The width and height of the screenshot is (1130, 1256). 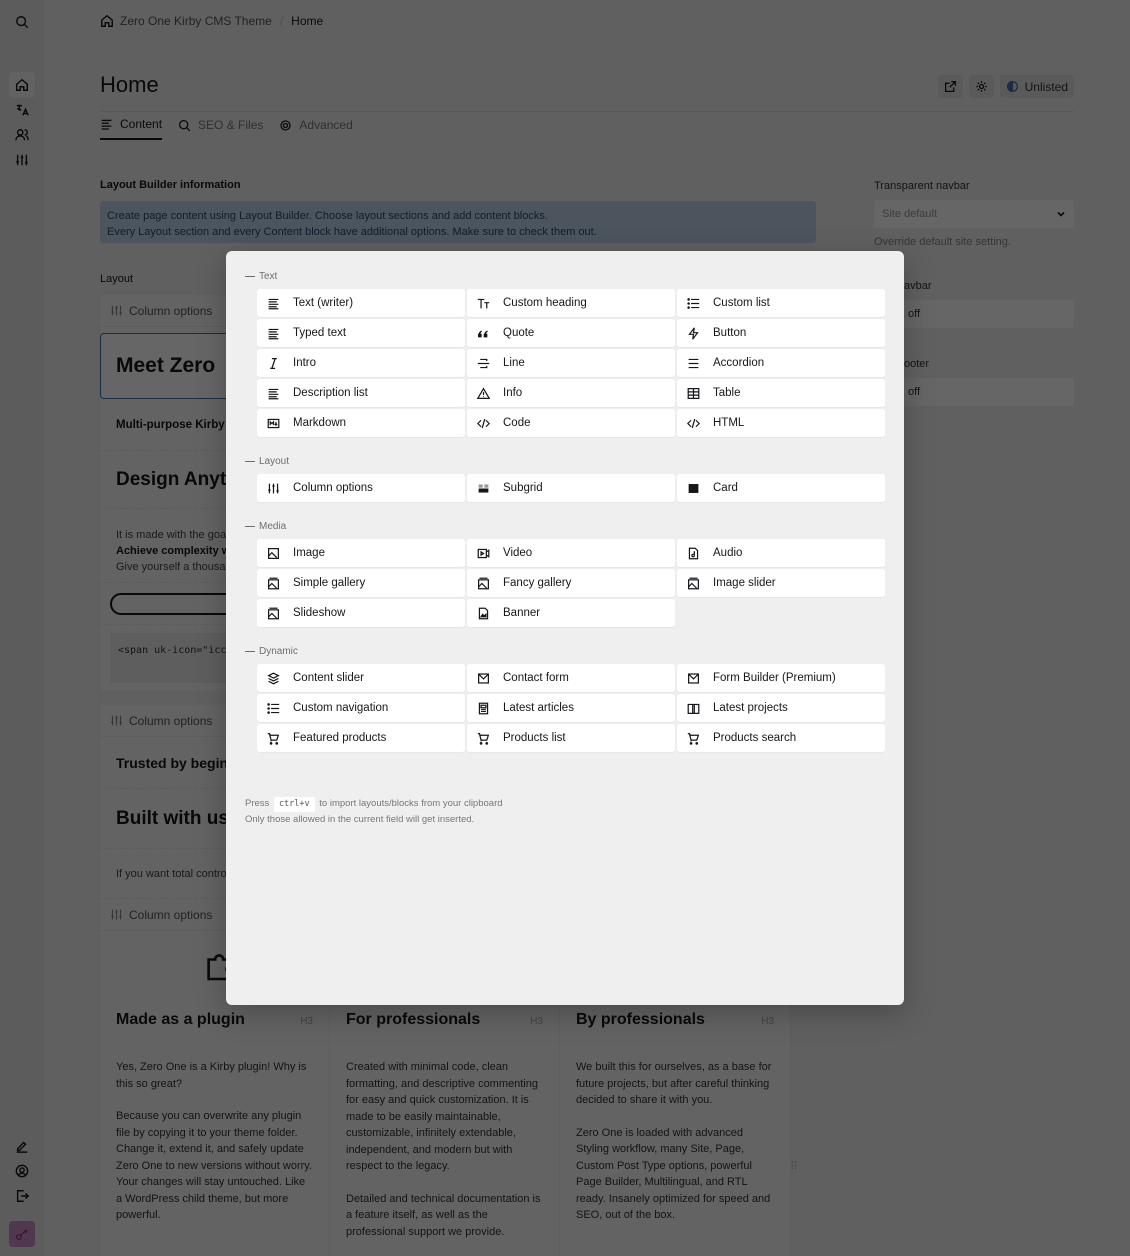 I want to click on subgrid-icon, so click(x=483, y=488).